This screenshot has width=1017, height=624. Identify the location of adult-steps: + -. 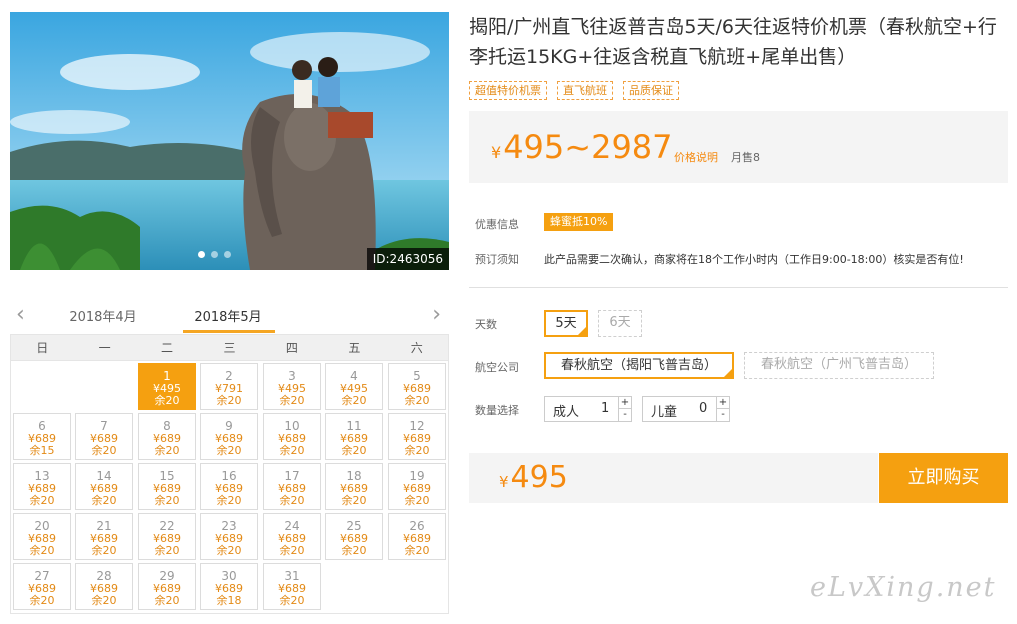
(624, 409).